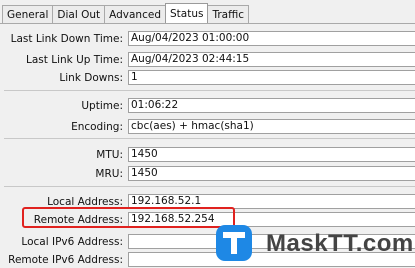  Describe the element at coordinates (74, 60) in the screenshot. I see `last-link-up-time-label: Last Link Up Time:` at that location.